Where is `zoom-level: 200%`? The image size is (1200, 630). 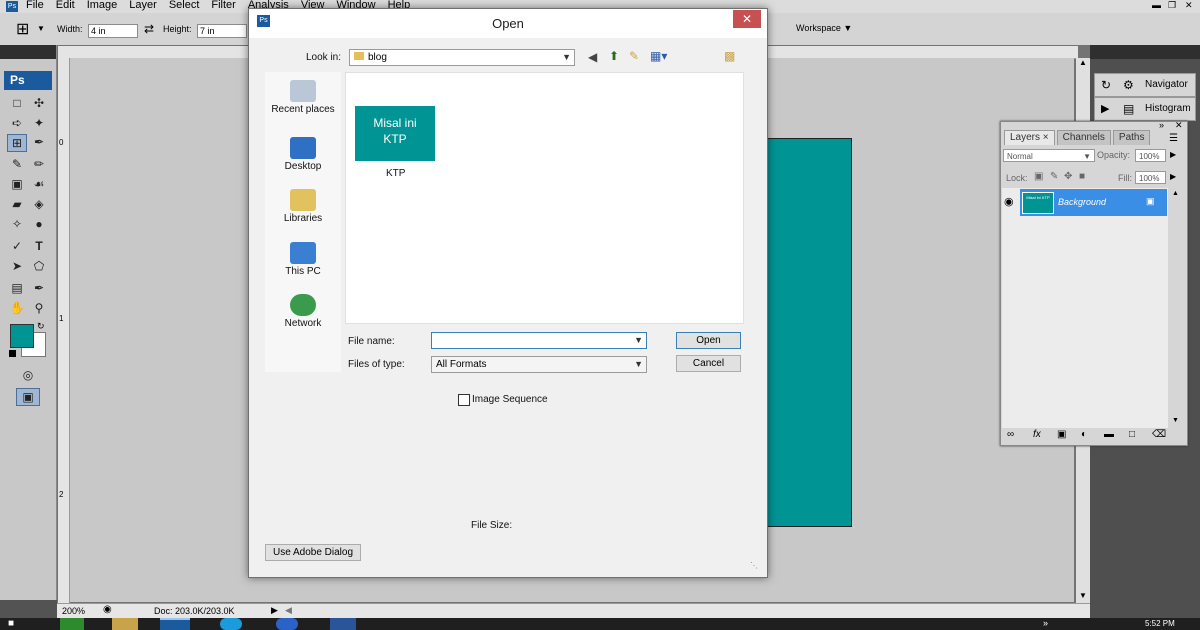 zoom-level: 200% is located at coordinates (73, 611).